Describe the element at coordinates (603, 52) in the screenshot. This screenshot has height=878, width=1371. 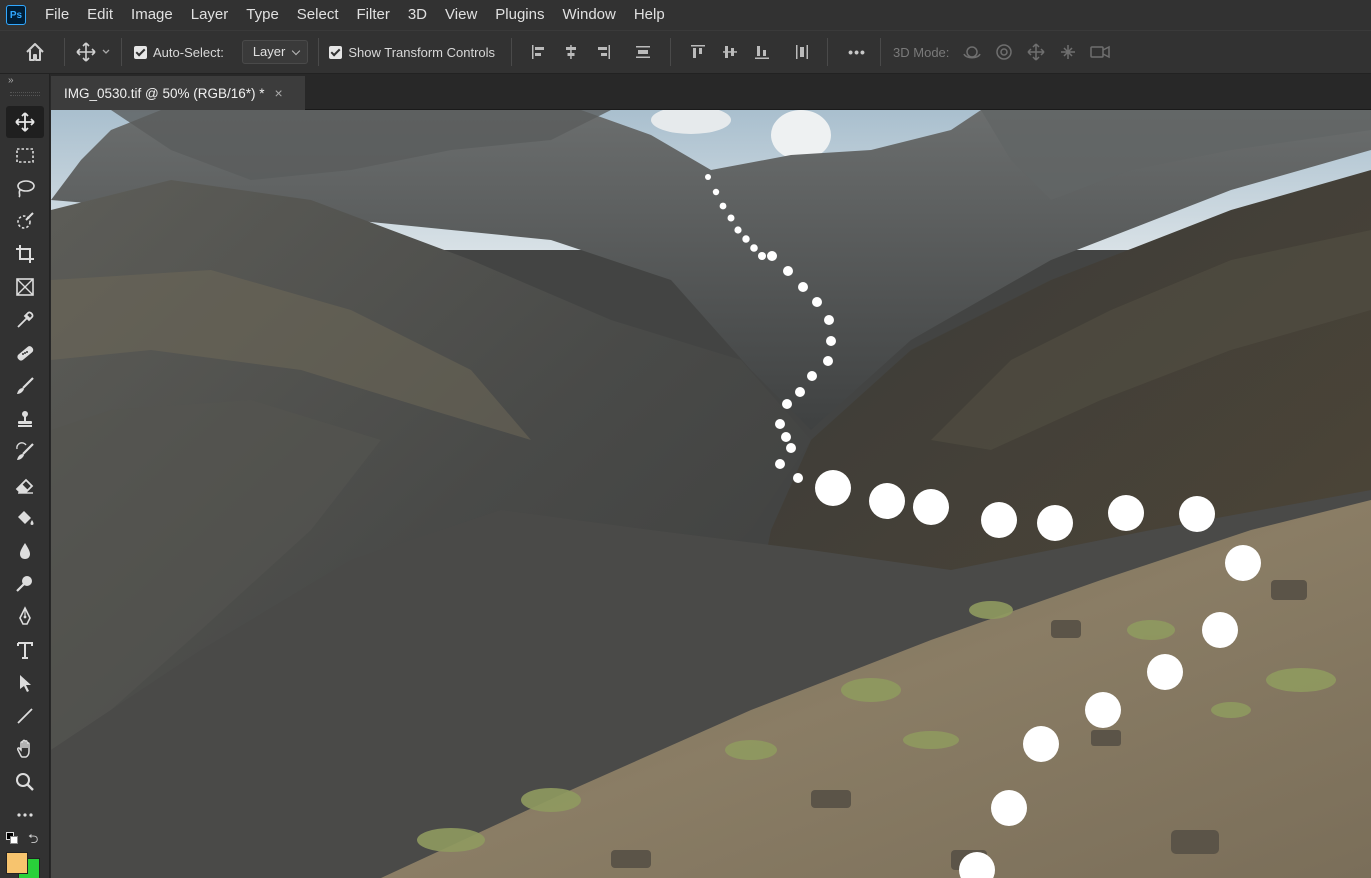
I see `align-right-edges-icon` at that location.